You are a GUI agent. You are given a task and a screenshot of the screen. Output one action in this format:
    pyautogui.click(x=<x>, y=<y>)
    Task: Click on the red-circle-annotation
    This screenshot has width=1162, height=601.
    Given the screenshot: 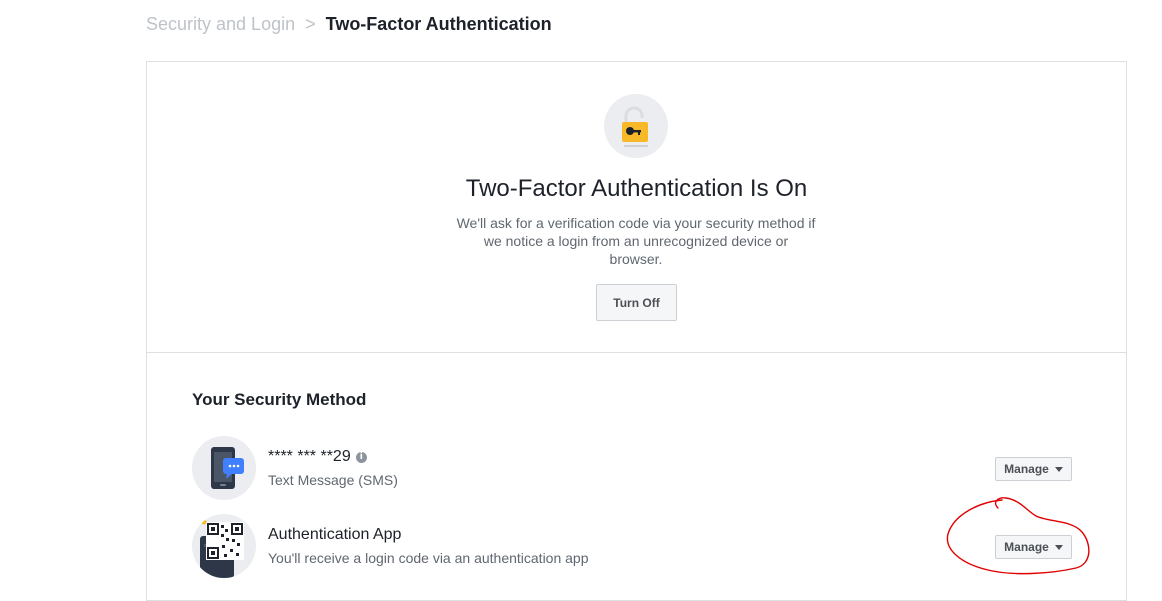 What is the action you would take?
    pyautogui.click(x=1018, y=536)
    